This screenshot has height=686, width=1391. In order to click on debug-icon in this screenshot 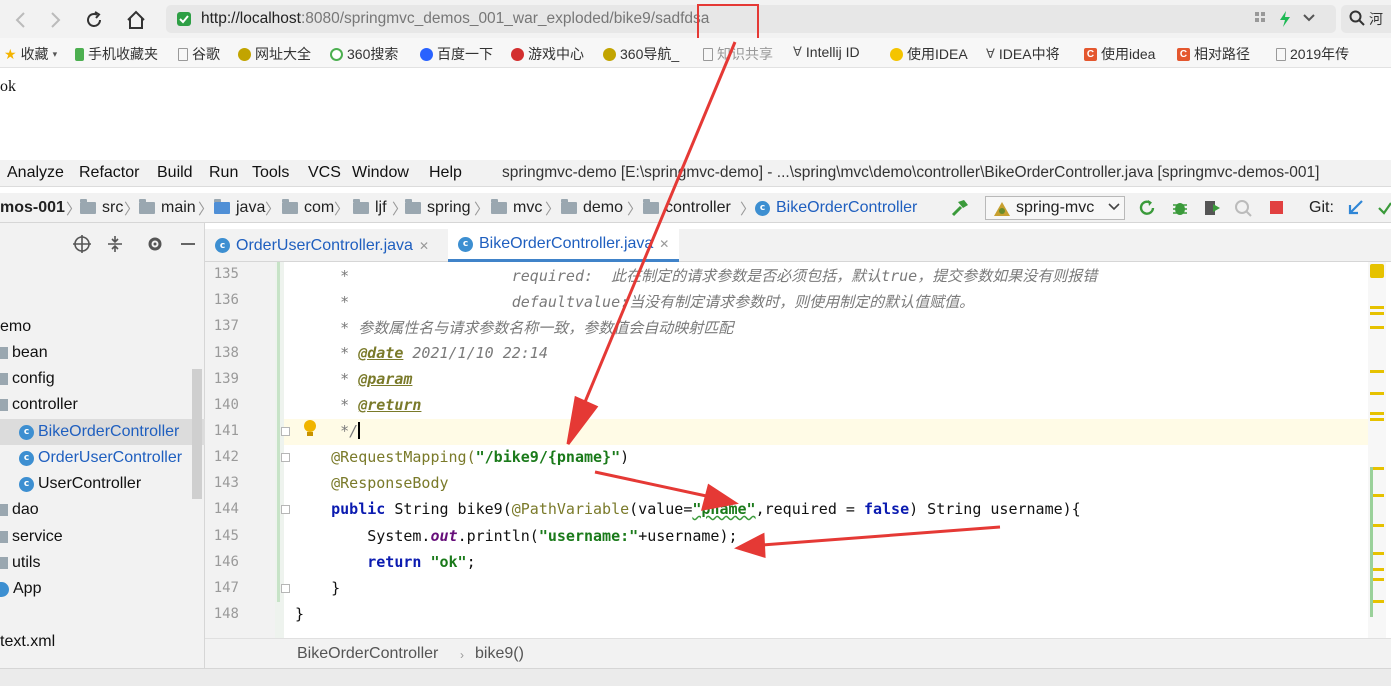, I will do `click(1180, 210)`.